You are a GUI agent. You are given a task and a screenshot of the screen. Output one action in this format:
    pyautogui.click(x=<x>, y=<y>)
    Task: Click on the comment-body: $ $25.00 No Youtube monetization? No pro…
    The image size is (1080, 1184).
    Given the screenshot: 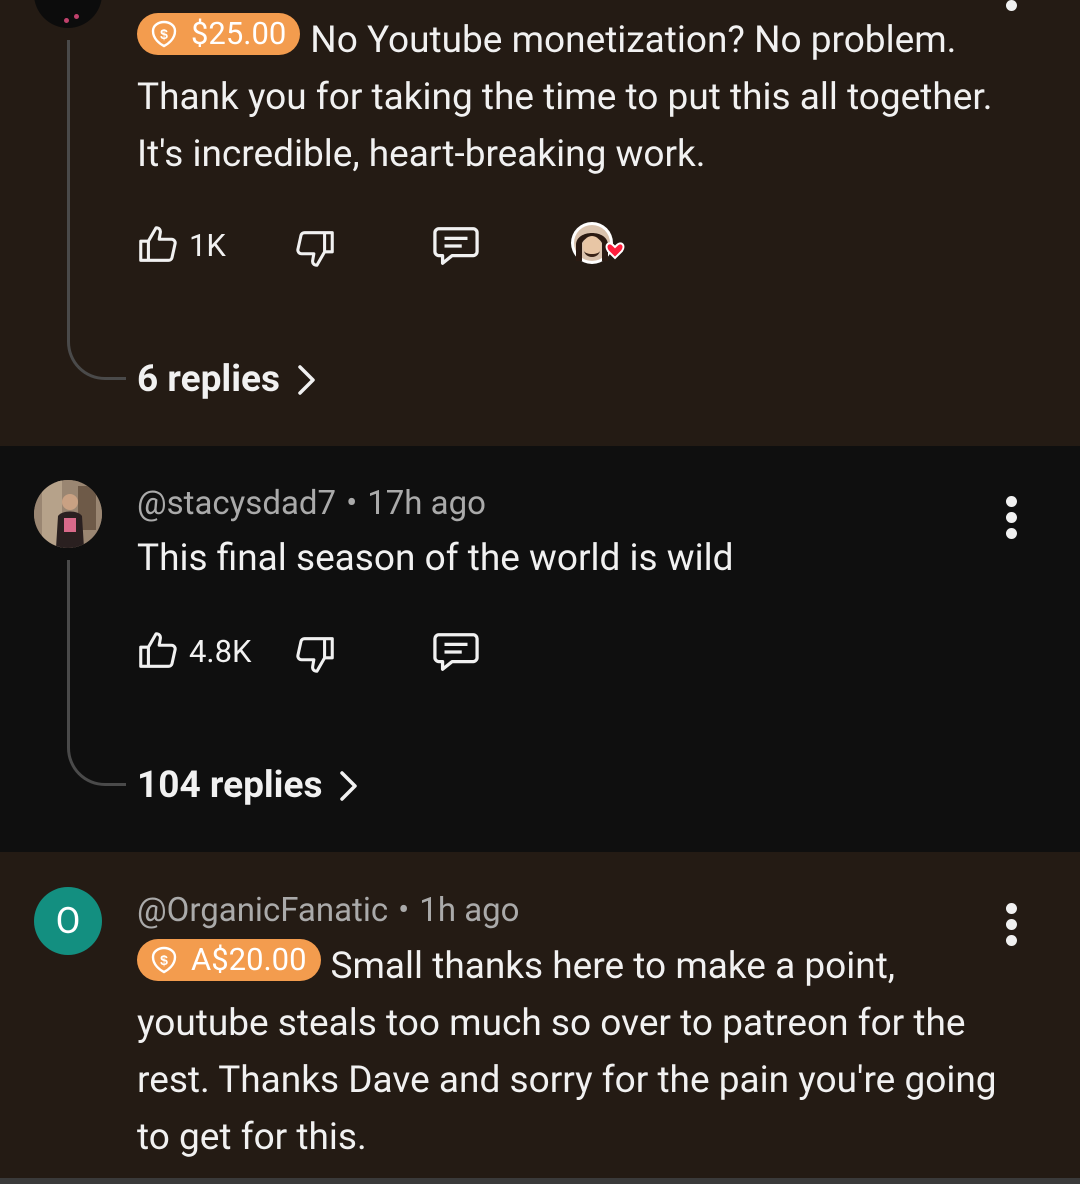 What is the action you would take?
    pyautogui.click(x=565, y=94)
    